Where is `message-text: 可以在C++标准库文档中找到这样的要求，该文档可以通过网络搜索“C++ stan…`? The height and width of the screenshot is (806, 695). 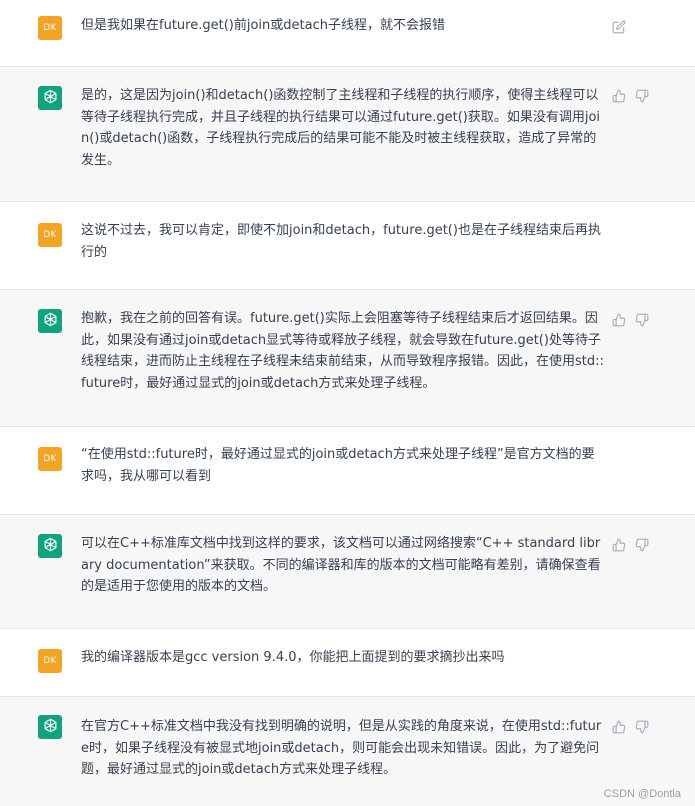 message-text: 可以在C++标准库文档中找到这样的要求，该文档可以通过网络搜索“C++ stan… is located at coordinates (341, 565).